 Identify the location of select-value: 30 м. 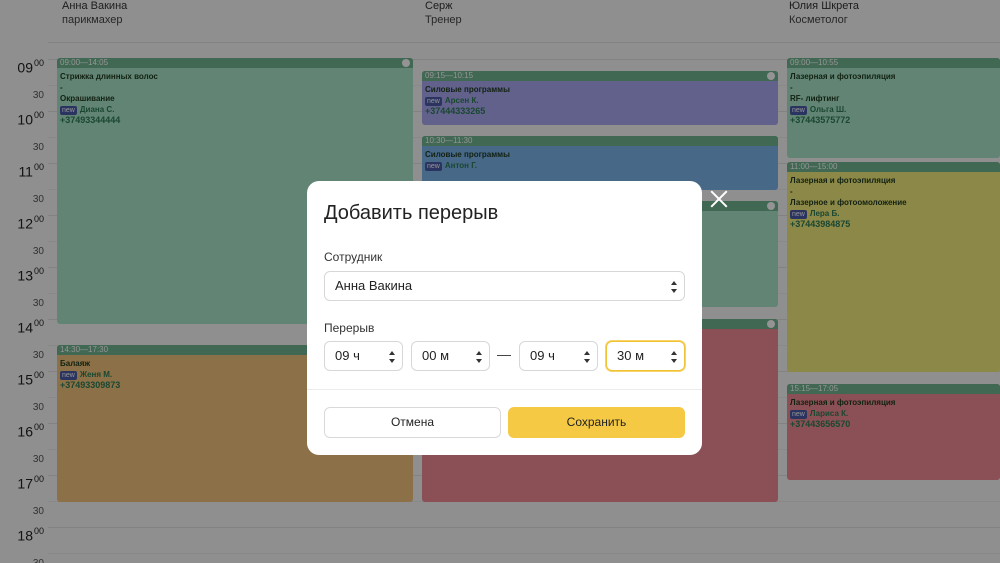
(631, 355).